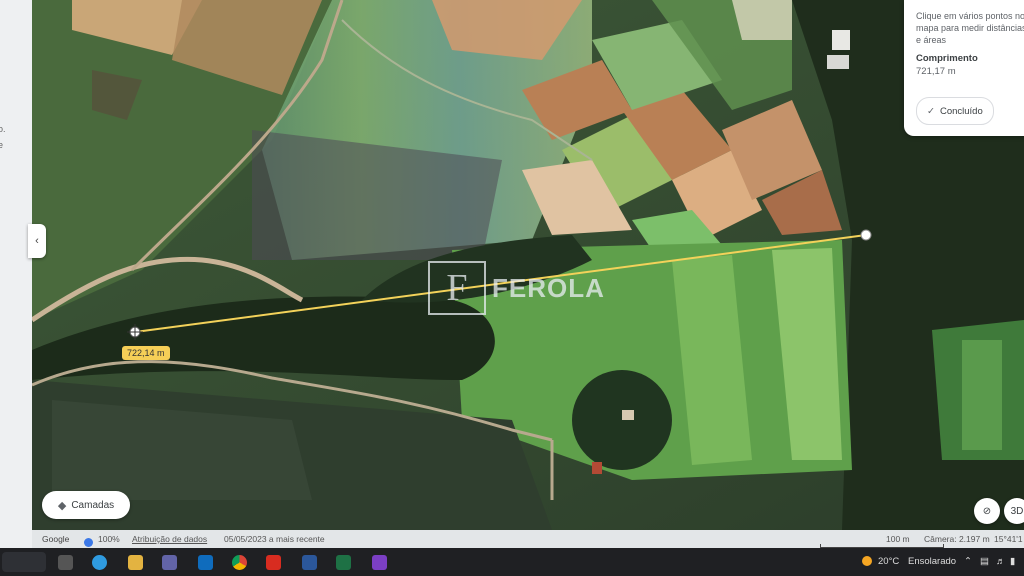 The width and height of the screenshot is (1024, 576). What do you see at coordinates (1012, 561) in the screenshot?
I see `battery-icon: ▮` at bounding box center [1012, 561].